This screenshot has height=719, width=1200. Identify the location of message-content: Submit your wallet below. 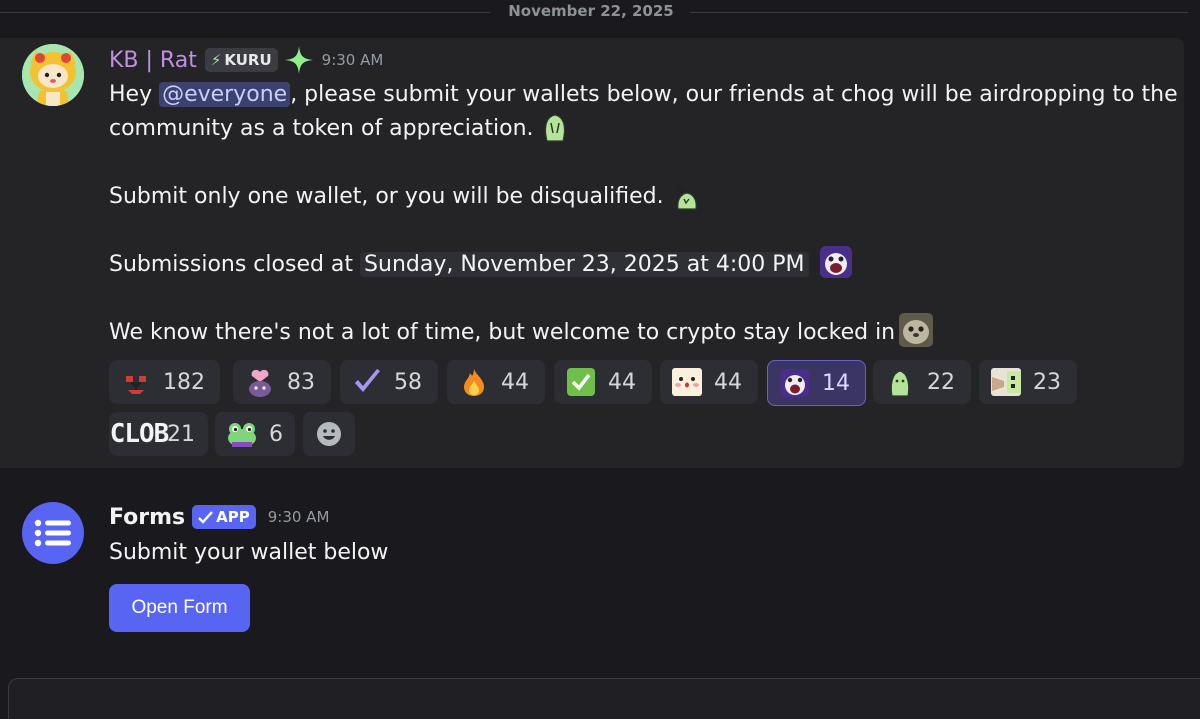
(249, 552).